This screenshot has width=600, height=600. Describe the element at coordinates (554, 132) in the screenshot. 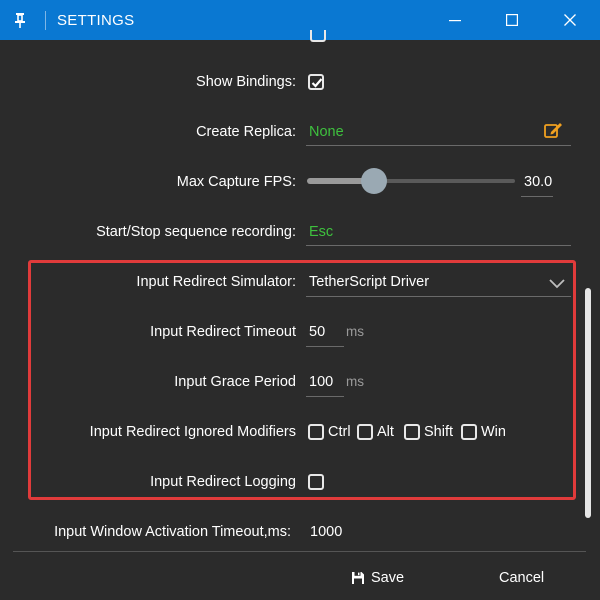

I see `edit-icon` at that location.